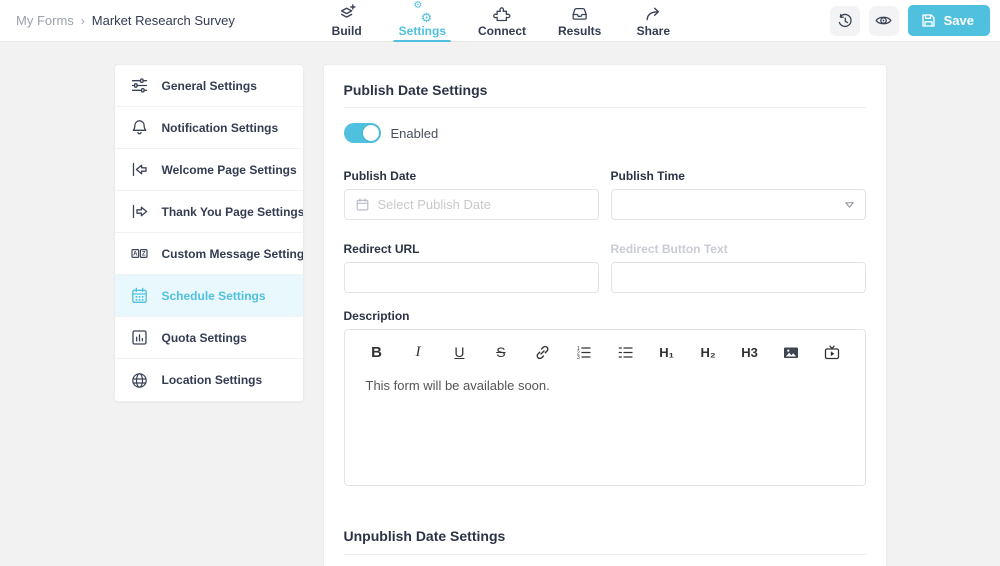 Image resolution: width=1000 pixels, height=566 pixels. I want to click on eye-icon, so click(883, 20).